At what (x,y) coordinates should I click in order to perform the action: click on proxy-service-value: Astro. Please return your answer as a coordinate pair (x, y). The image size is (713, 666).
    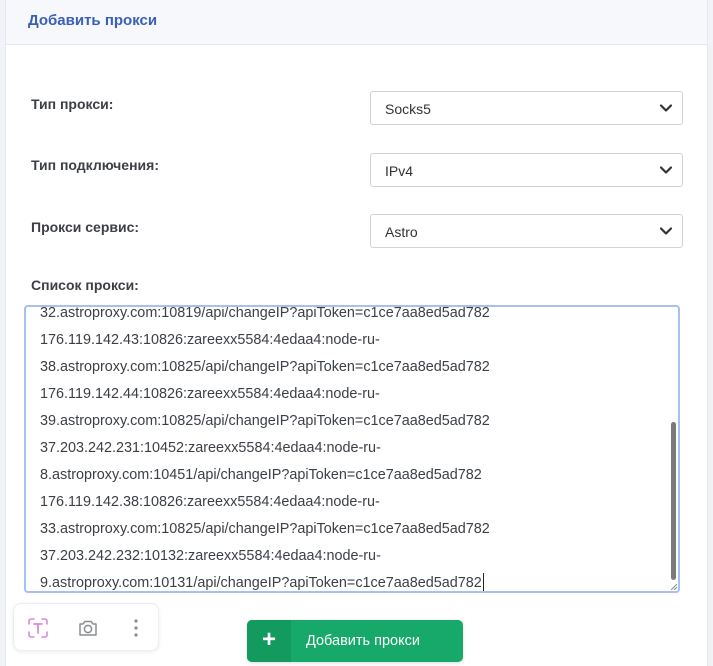
    Looking at the image, I should click on (401, 232).